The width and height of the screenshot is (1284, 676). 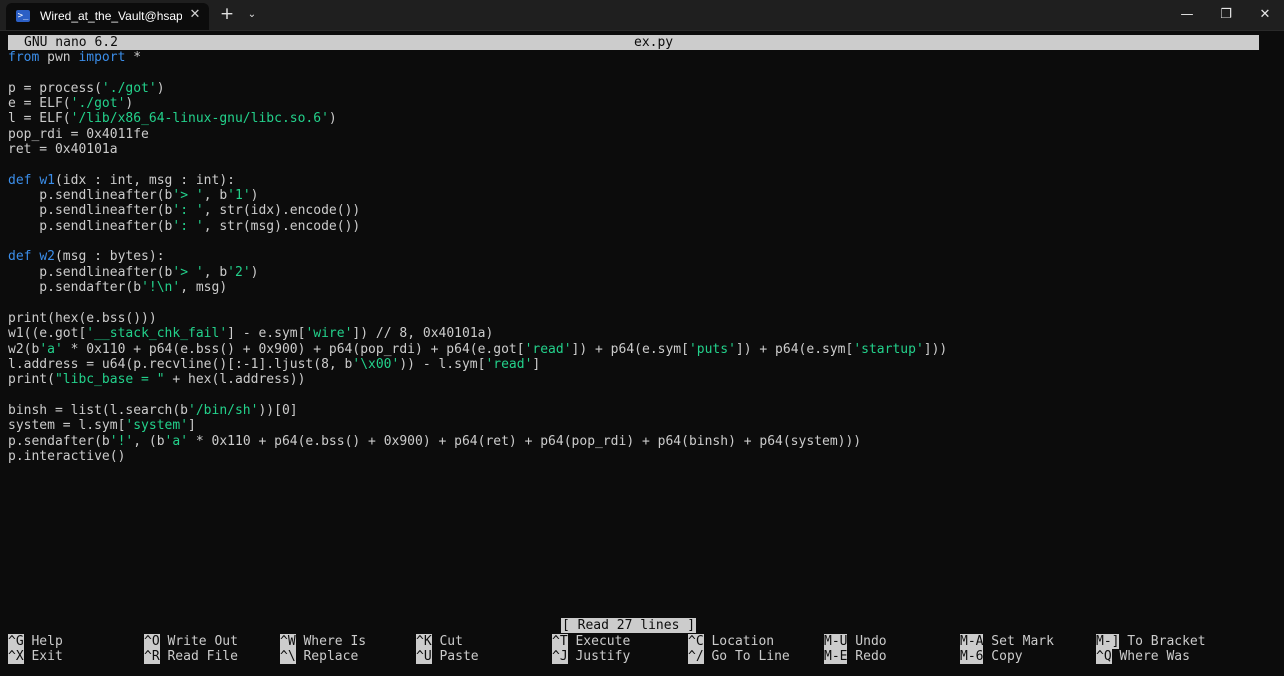 I want to click on shortcut-exit: ^X Exit, so click(x=35, y=656).